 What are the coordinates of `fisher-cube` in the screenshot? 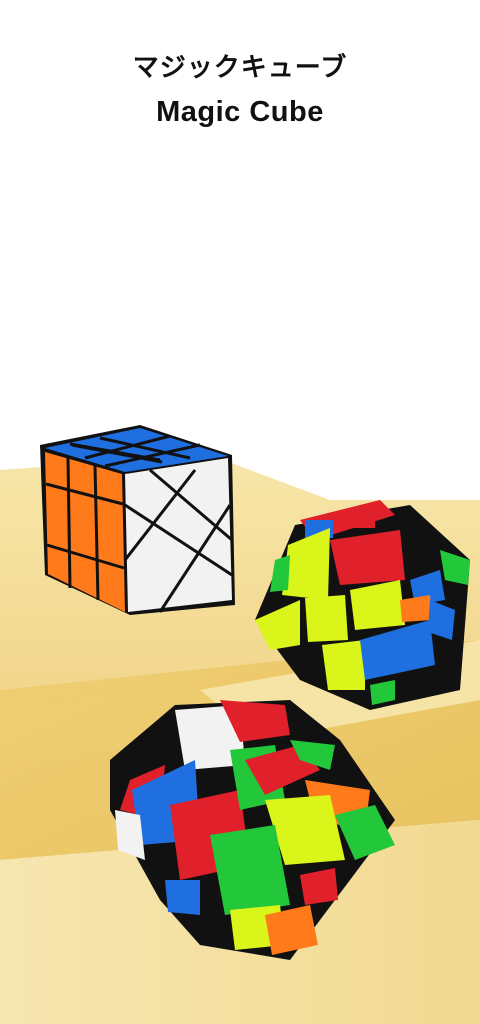 It's located at (137, 520).